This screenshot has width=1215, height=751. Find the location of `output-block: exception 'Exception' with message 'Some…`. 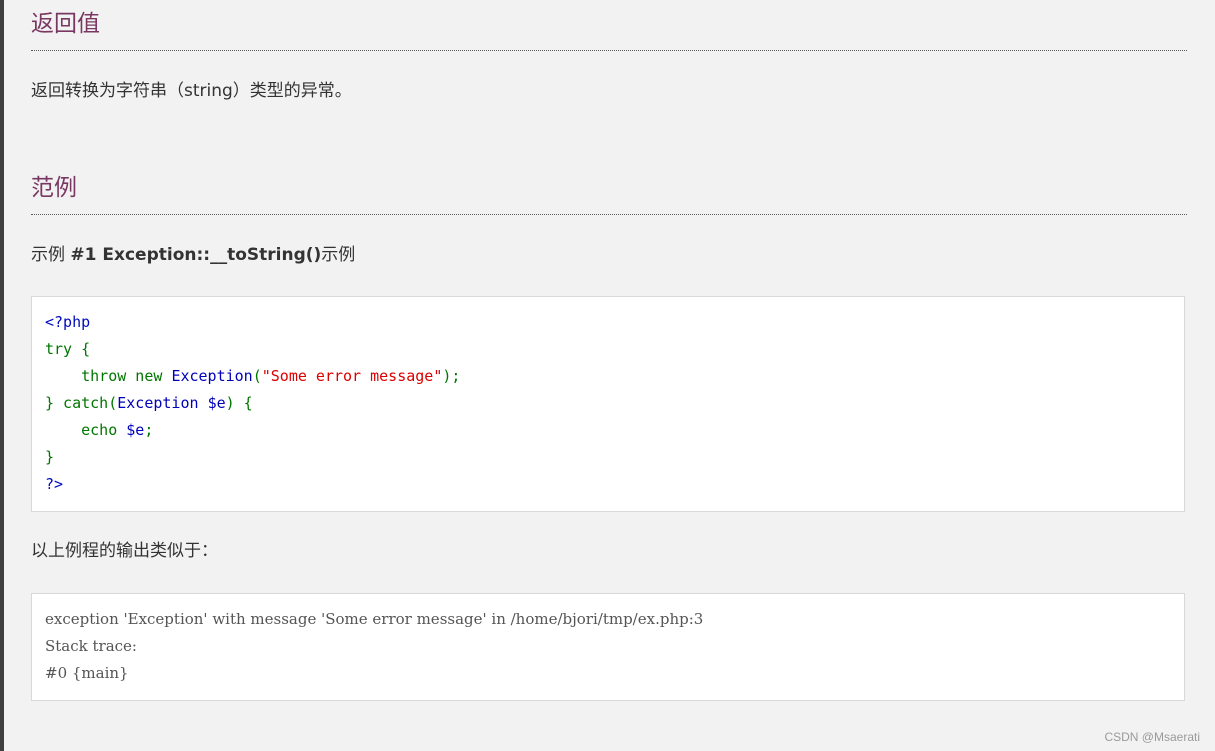

output-block: exception 'Exception' with message 'Some… is located at coordinates (608, 647).